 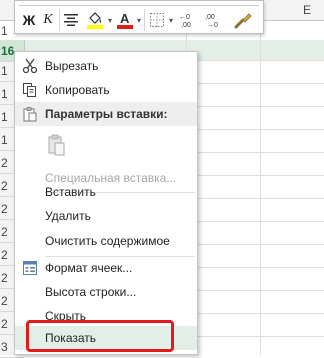 What do you see at coordinates (106, 145) in the screenshot?
I see `paste-option-row` at bounding box center [106, 145].